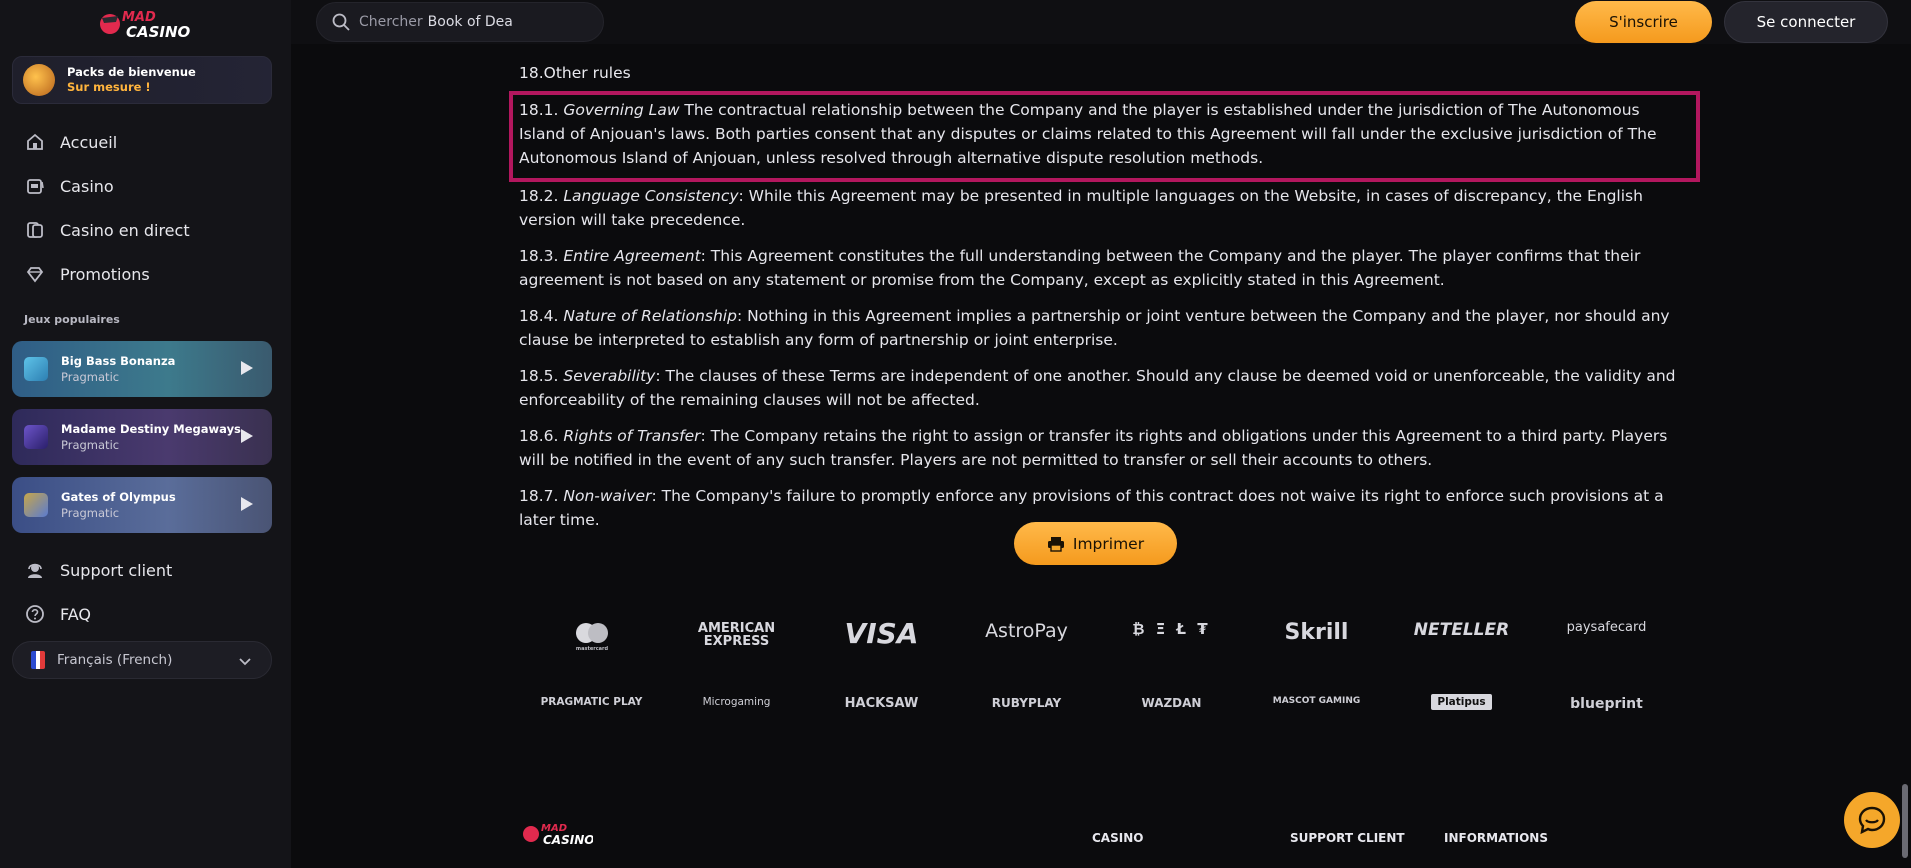  What do you see at coordinates (539, 376) in the screenshot?
I see `term-number: 18.5.` at bounding box center [539, 376].